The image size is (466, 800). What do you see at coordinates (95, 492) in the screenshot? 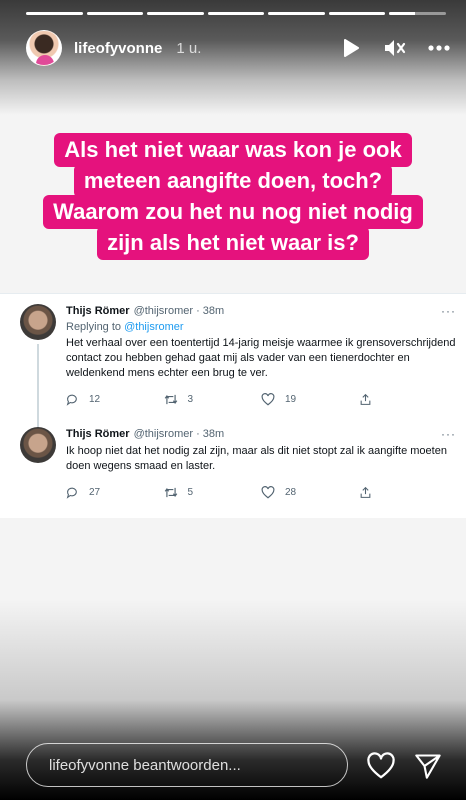
I see `reply-count: 27` at bounding box center [95, 492].